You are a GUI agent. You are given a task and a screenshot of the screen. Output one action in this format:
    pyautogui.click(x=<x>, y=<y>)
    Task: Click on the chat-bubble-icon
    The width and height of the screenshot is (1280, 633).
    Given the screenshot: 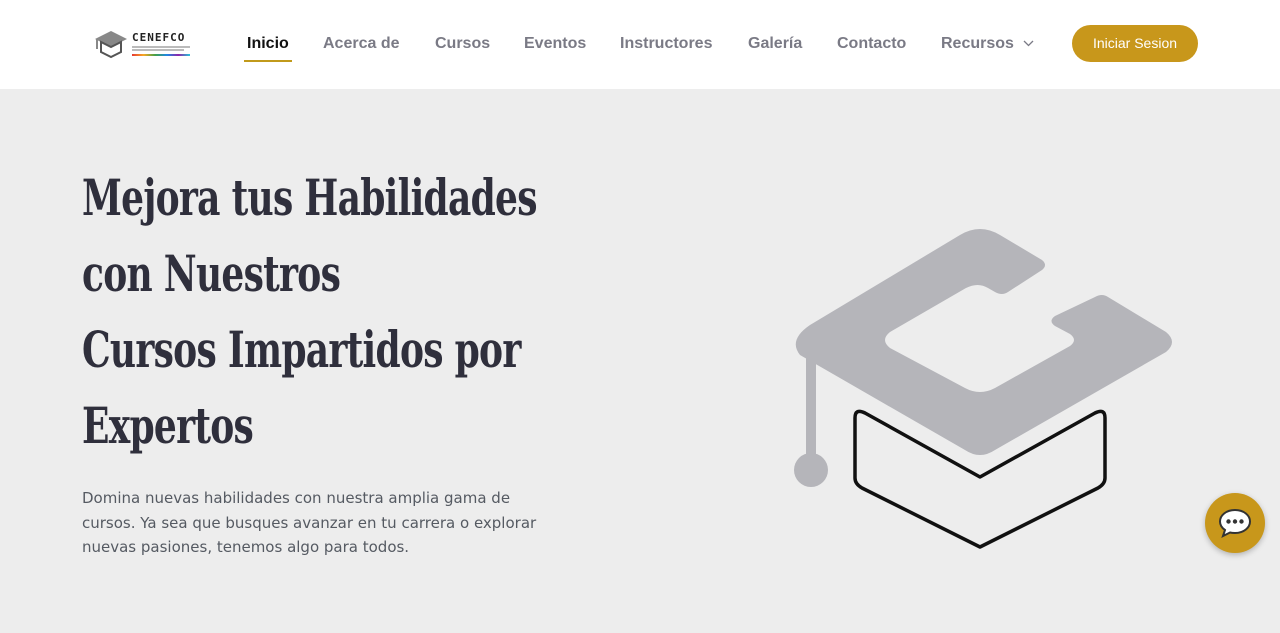 What is the action you would take?
    pyautogui.click(x=1235, y=523)
    